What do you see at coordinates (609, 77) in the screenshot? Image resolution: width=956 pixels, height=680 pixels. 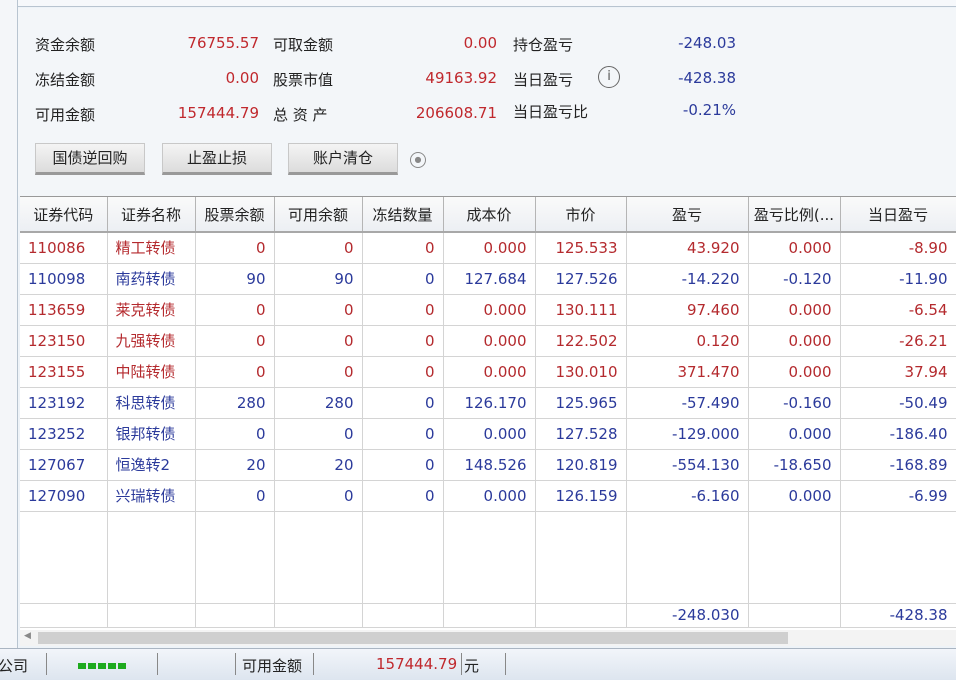 I see `info-icon: i` at bounding box center [609, 77].